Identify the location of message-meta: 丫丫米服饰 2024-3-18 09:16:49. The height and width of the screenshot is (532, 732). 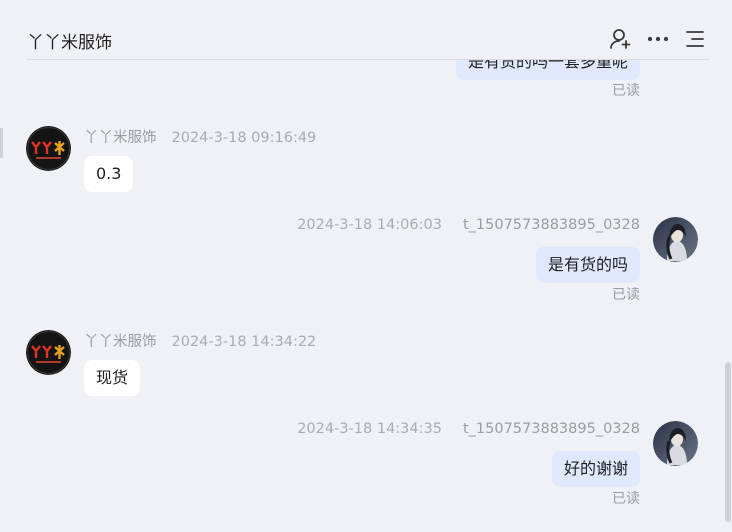
(200, 136).